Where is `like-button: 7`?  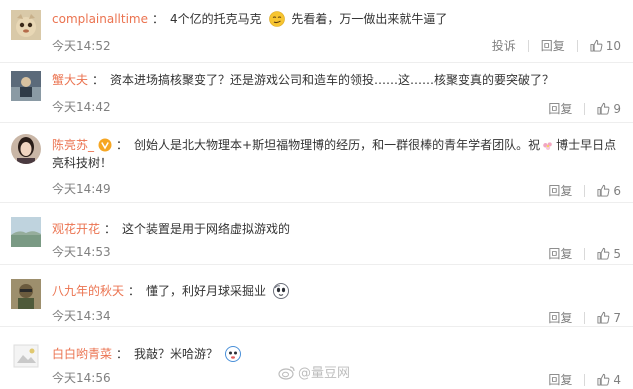
like-button: 7 is located at coordinates (609, 318).